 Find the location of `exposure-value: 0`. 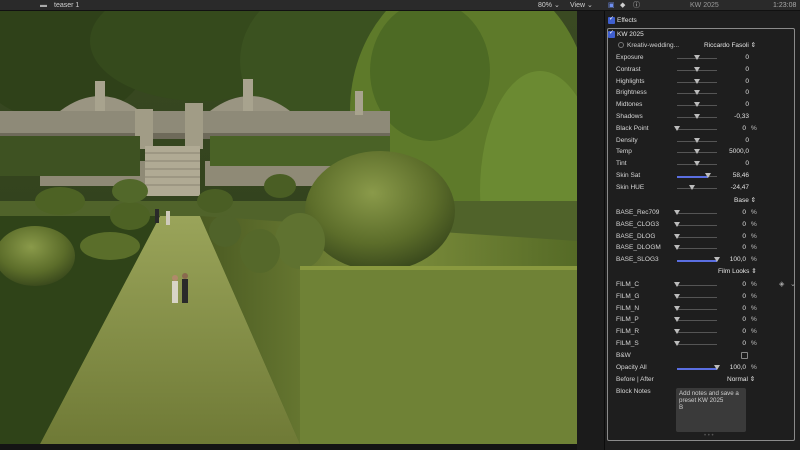

exposure-value: 0 is located at coordinates (729, 58).